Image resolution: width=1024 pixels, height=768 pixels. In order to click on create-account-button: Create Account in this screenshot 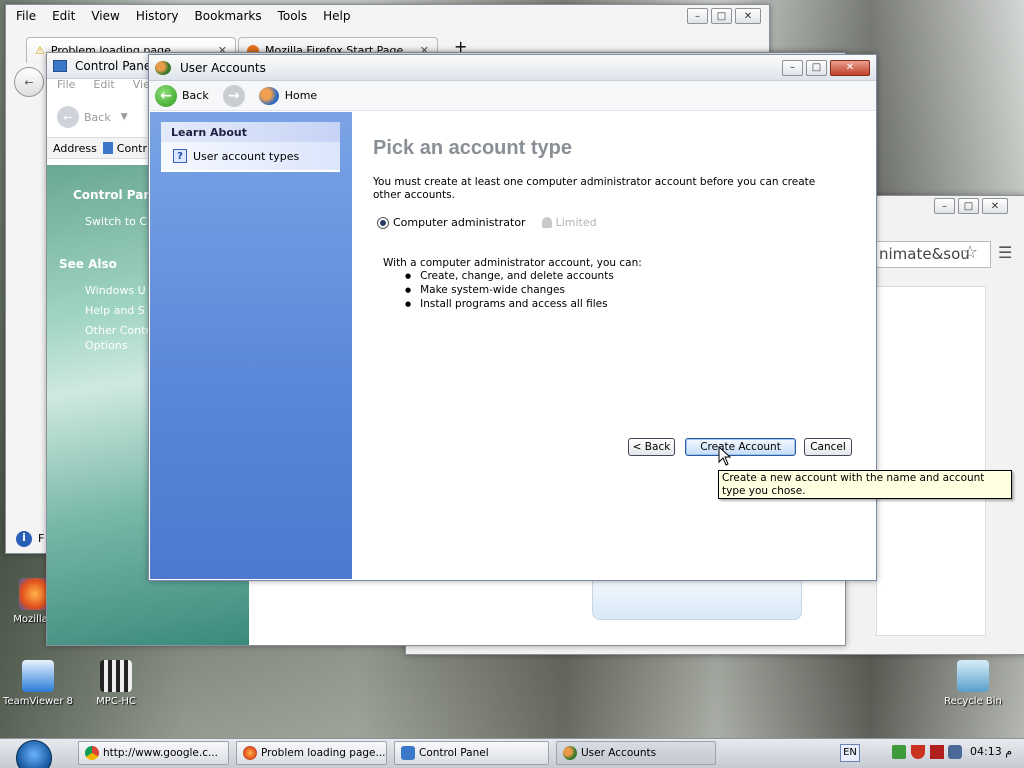, I will do `click(740, 447)`.